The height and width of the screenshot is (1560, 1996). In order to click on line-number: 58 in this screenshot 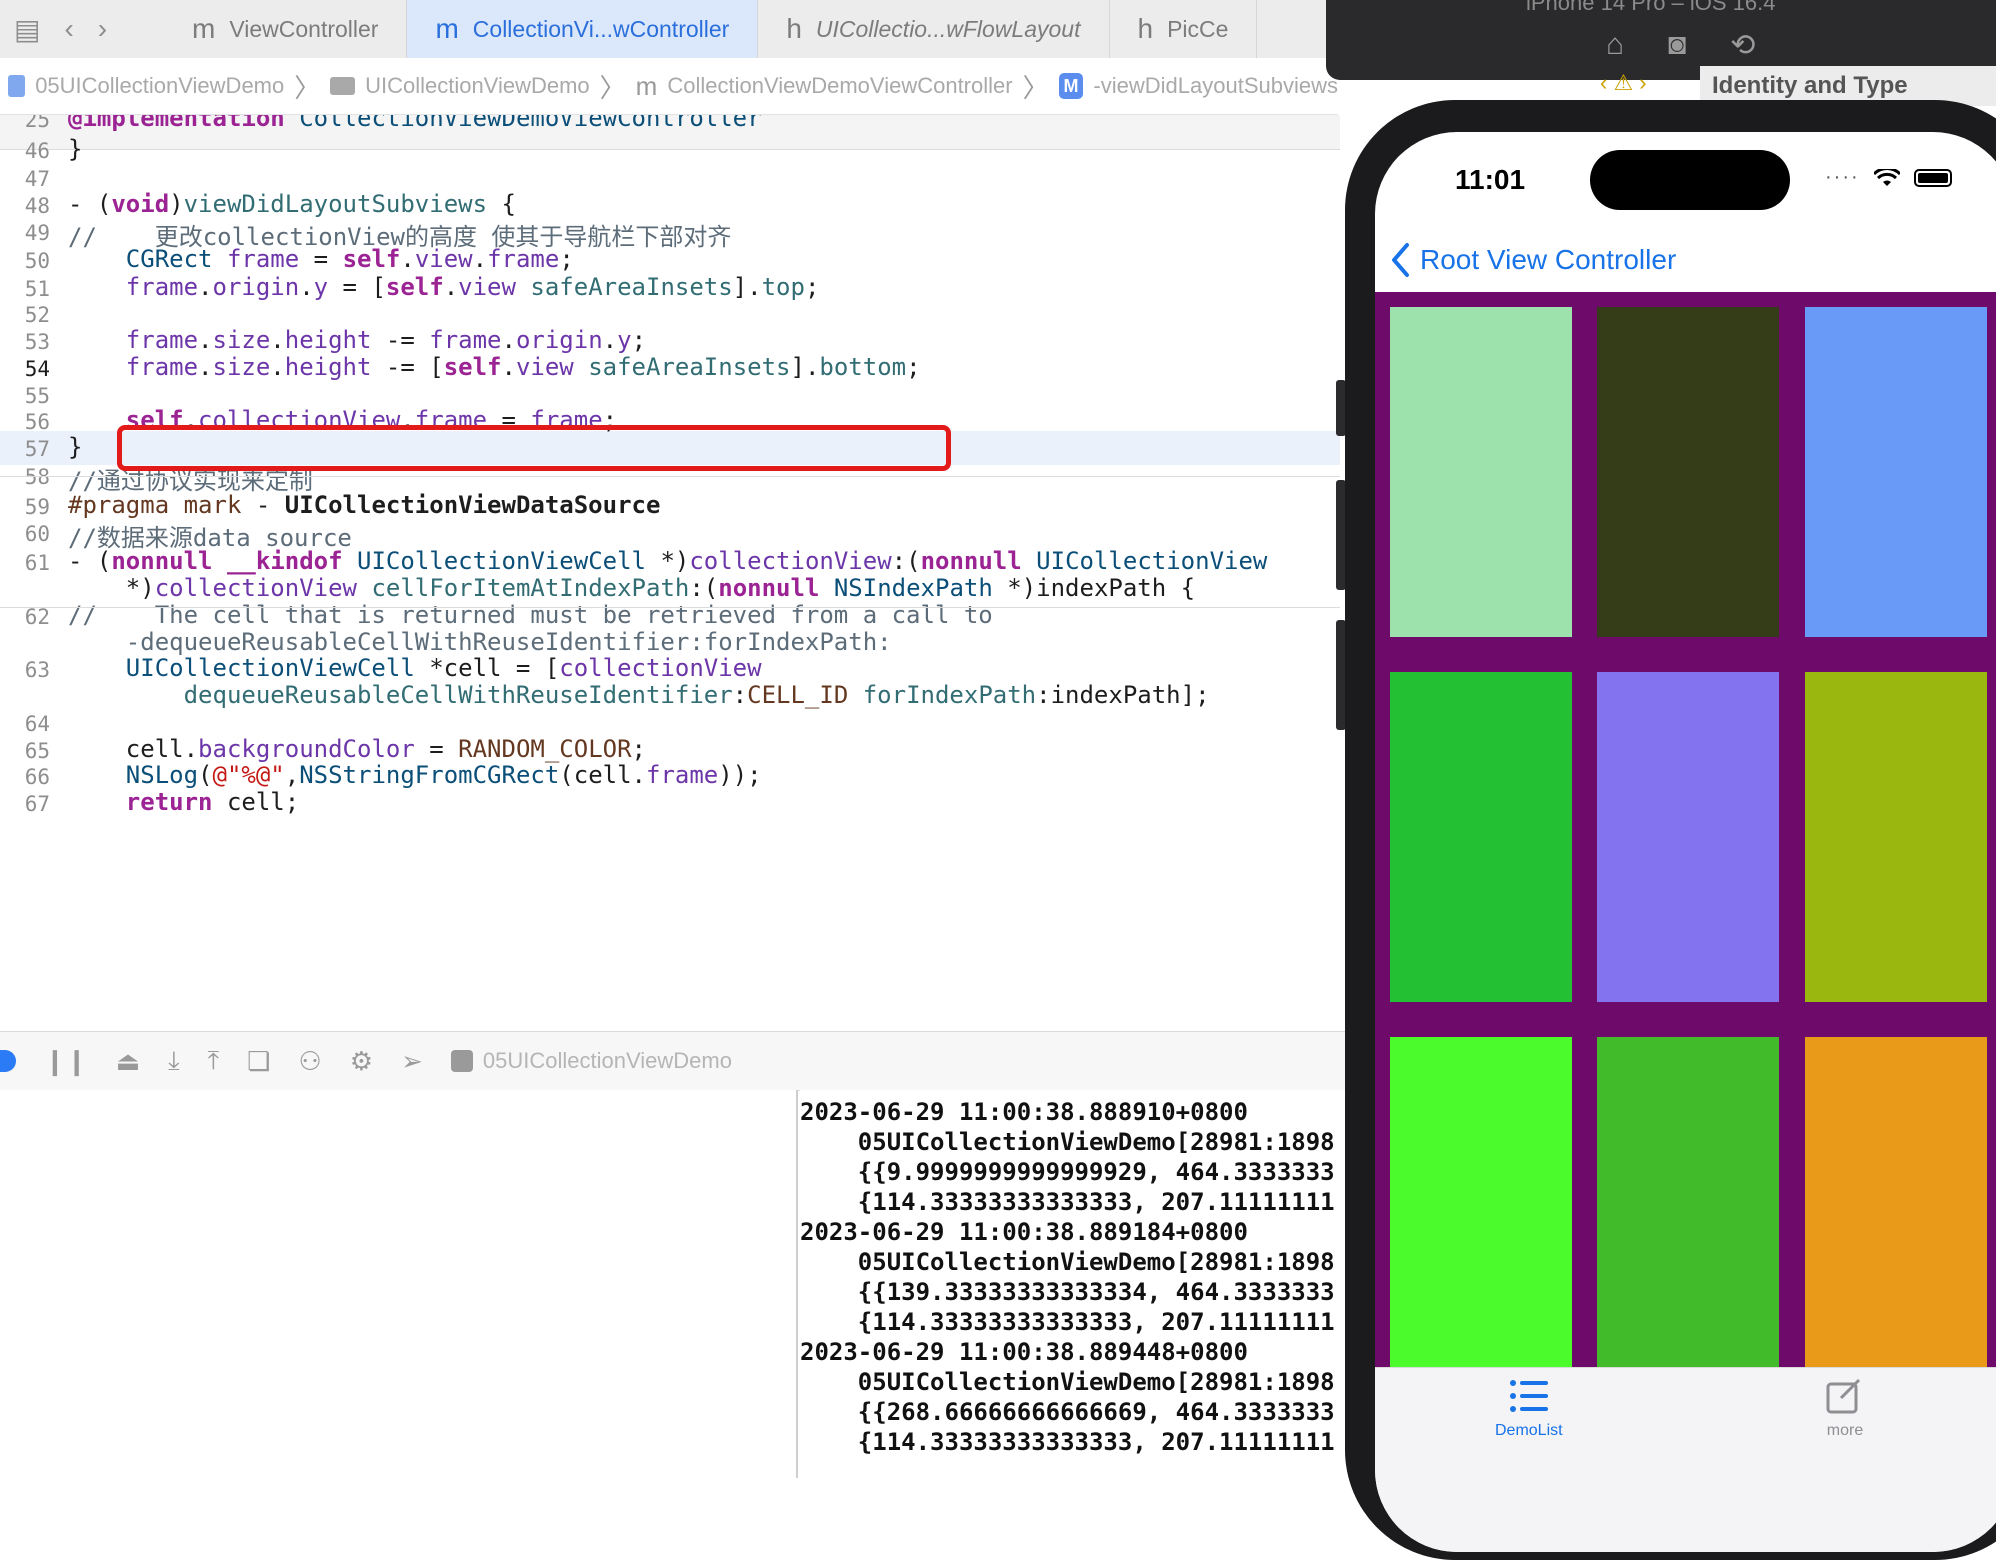, I will do `click(37, 477)`.